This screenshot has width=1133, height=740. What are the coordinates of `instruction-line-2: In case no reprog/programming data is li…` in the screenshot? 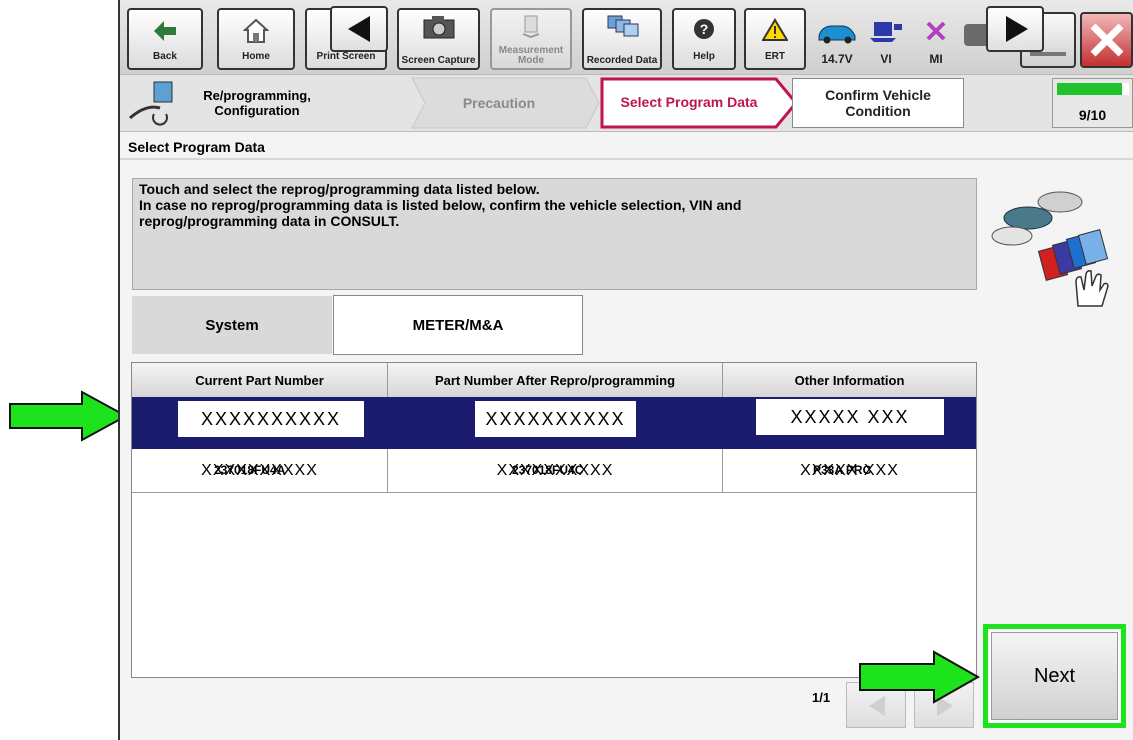 It's located at (440, 205).